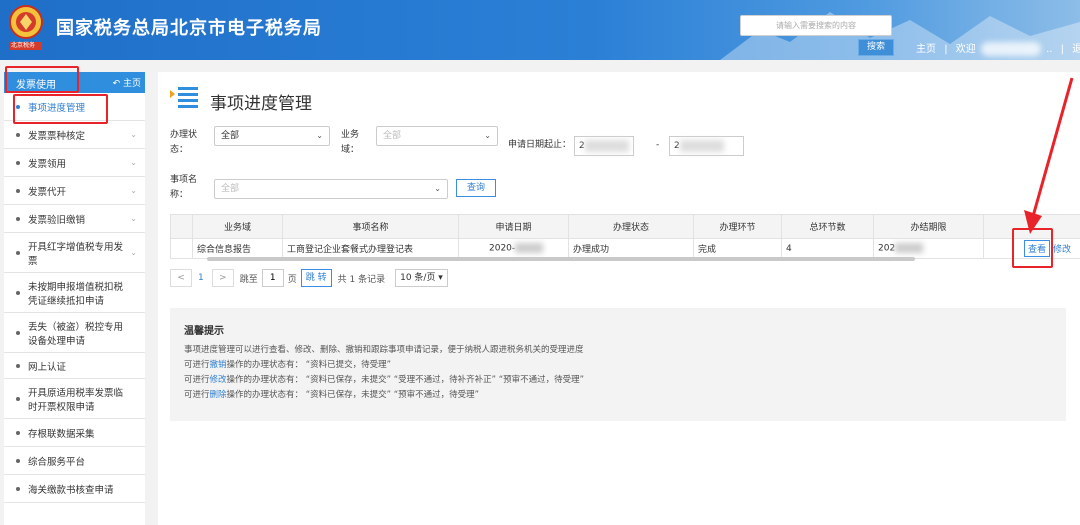 Image resolution: width=1080 pixels, height=525 pixels. I want to click on sidebar-item: 事项进度管理, so click(74, 107).